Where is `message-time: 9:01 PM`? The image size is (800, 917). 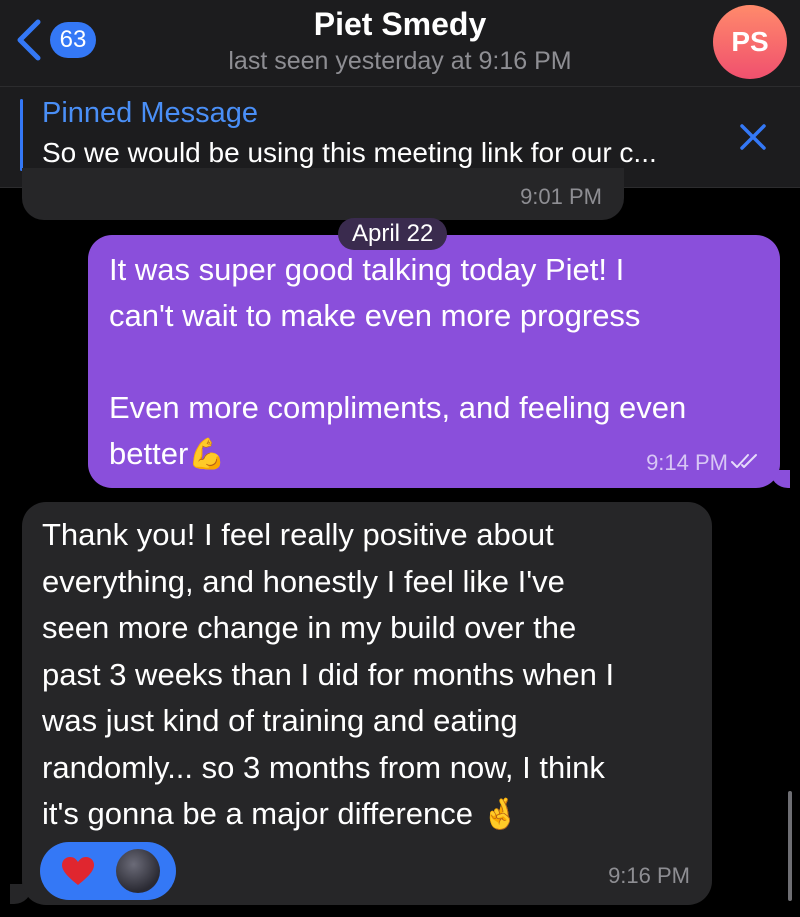
message-time: 9:01 PM is located at coordinates (561, 196).